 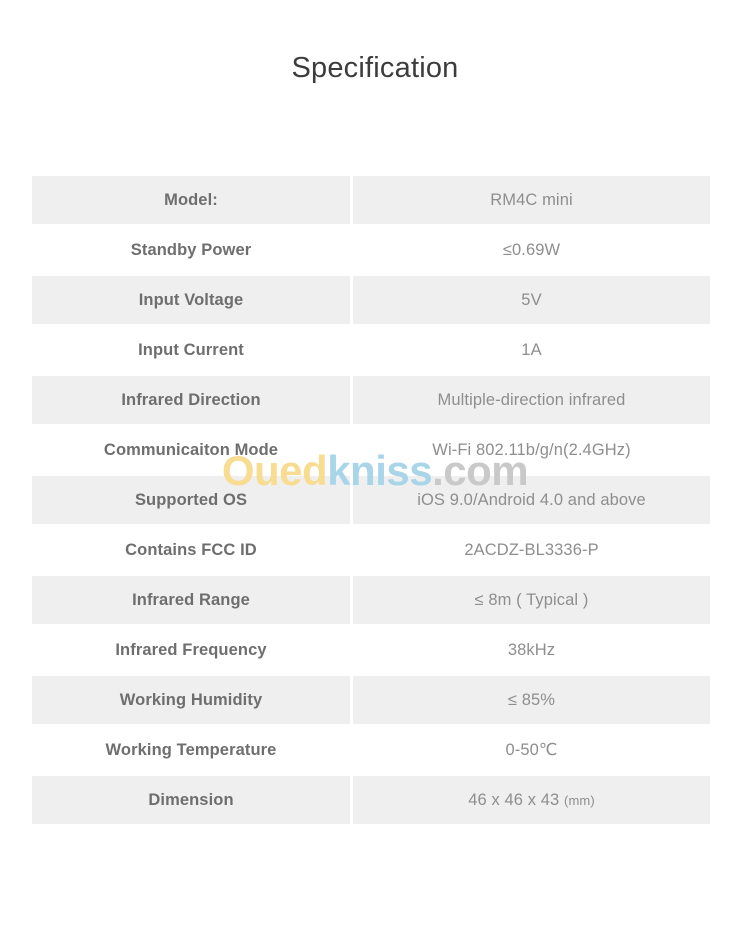 I want to click on spec-value-cell: ≤0.69W, so click(x=531, y=251).